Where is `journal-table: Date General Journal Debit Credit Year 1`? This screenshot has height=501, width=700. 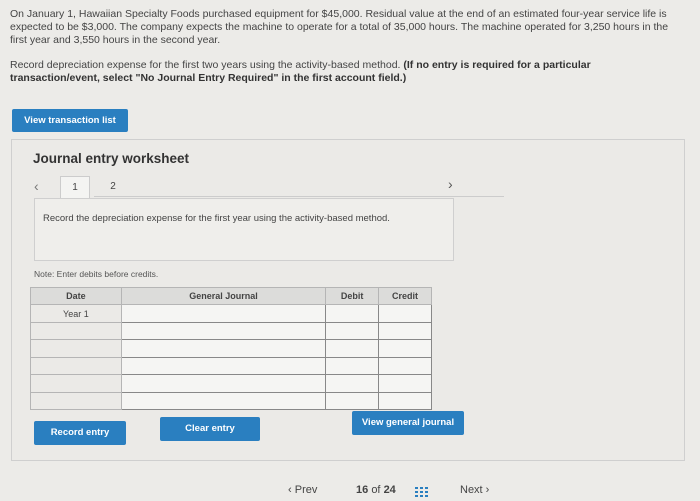
journal-table: Date General Journal Debit Credit Year 1 is located at coordinates (231, 348).